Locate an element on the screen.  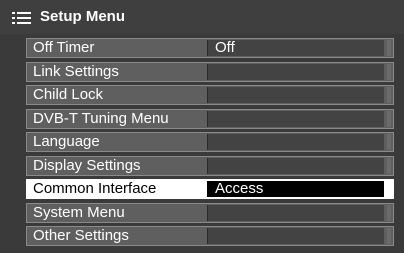
menu-item-label: Child Lock is located at coordinates (68, 94).